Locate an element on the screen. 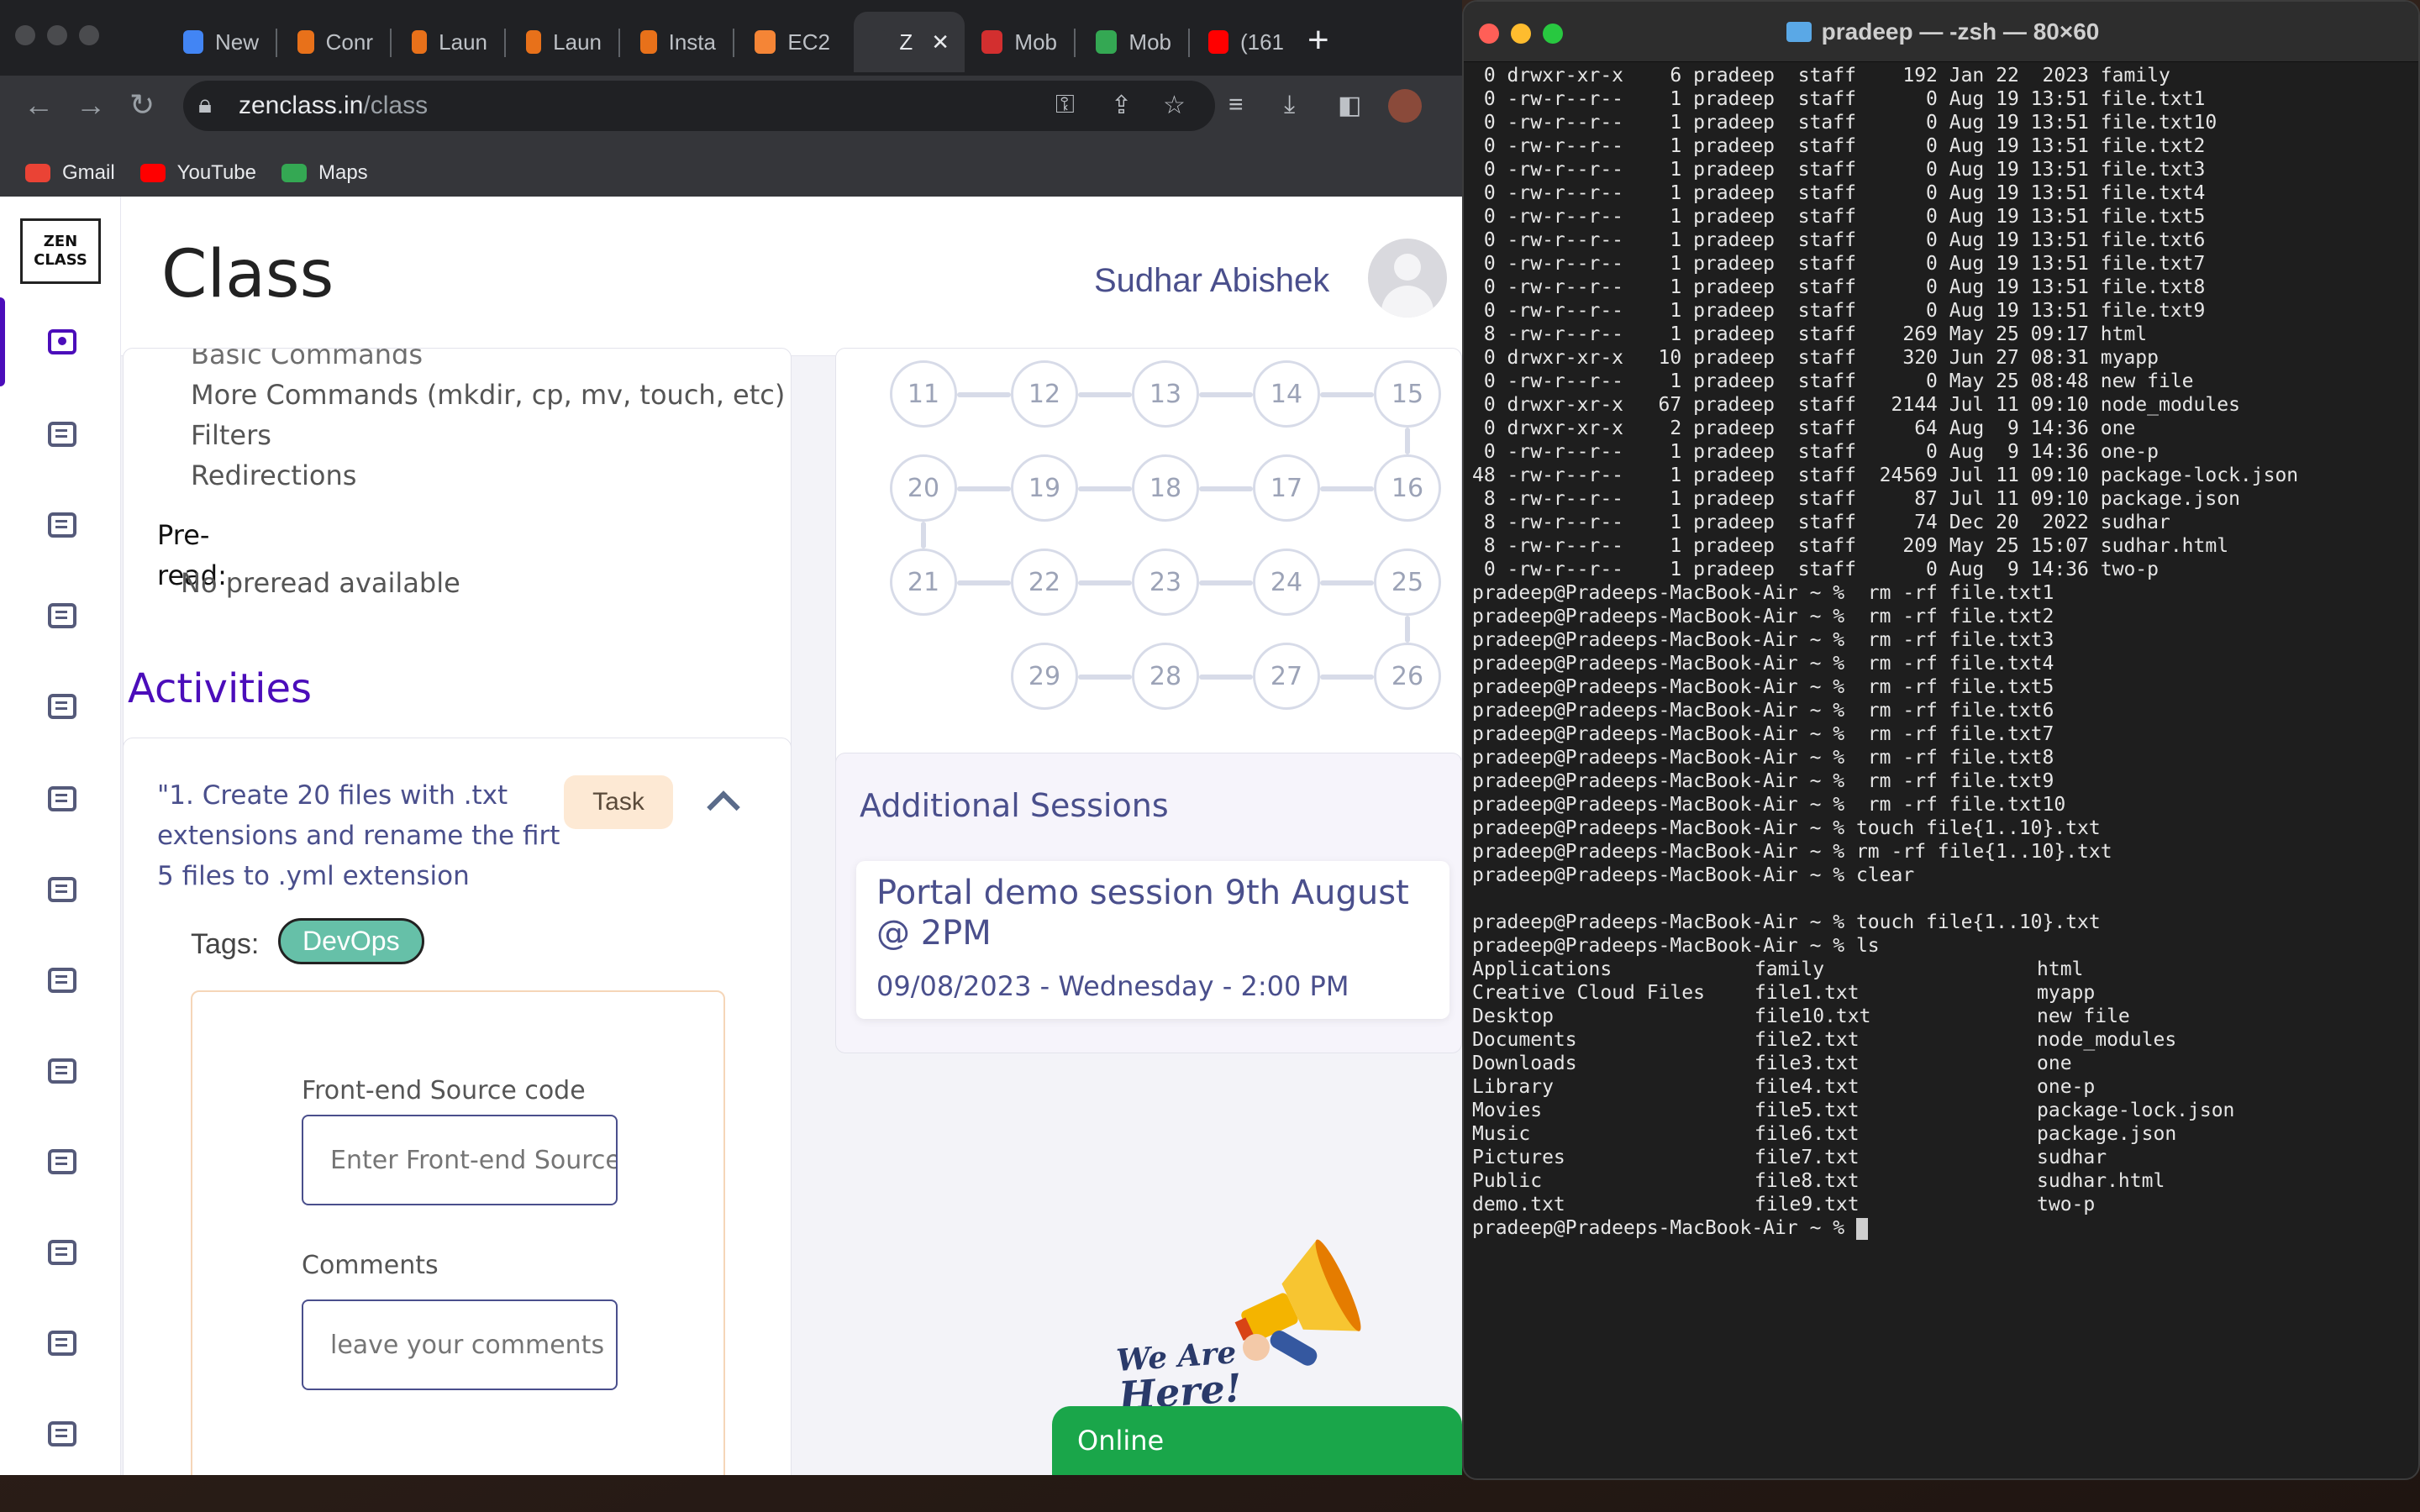 The image size is (2420, 1512). roadmap-day-node: 25 is located at coordinates (1407, 582).